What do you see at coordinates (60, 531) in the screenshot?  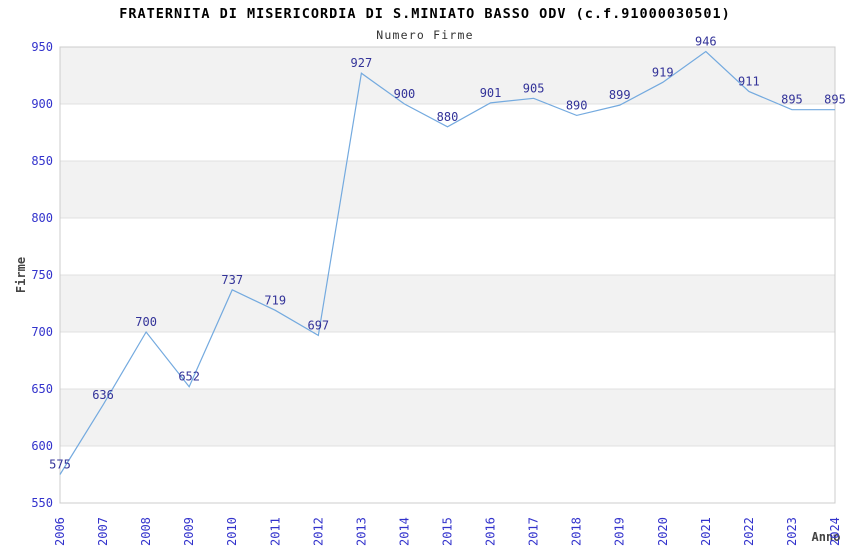 I see `x-tick-label: 2006` at bounding box center [60, 531].